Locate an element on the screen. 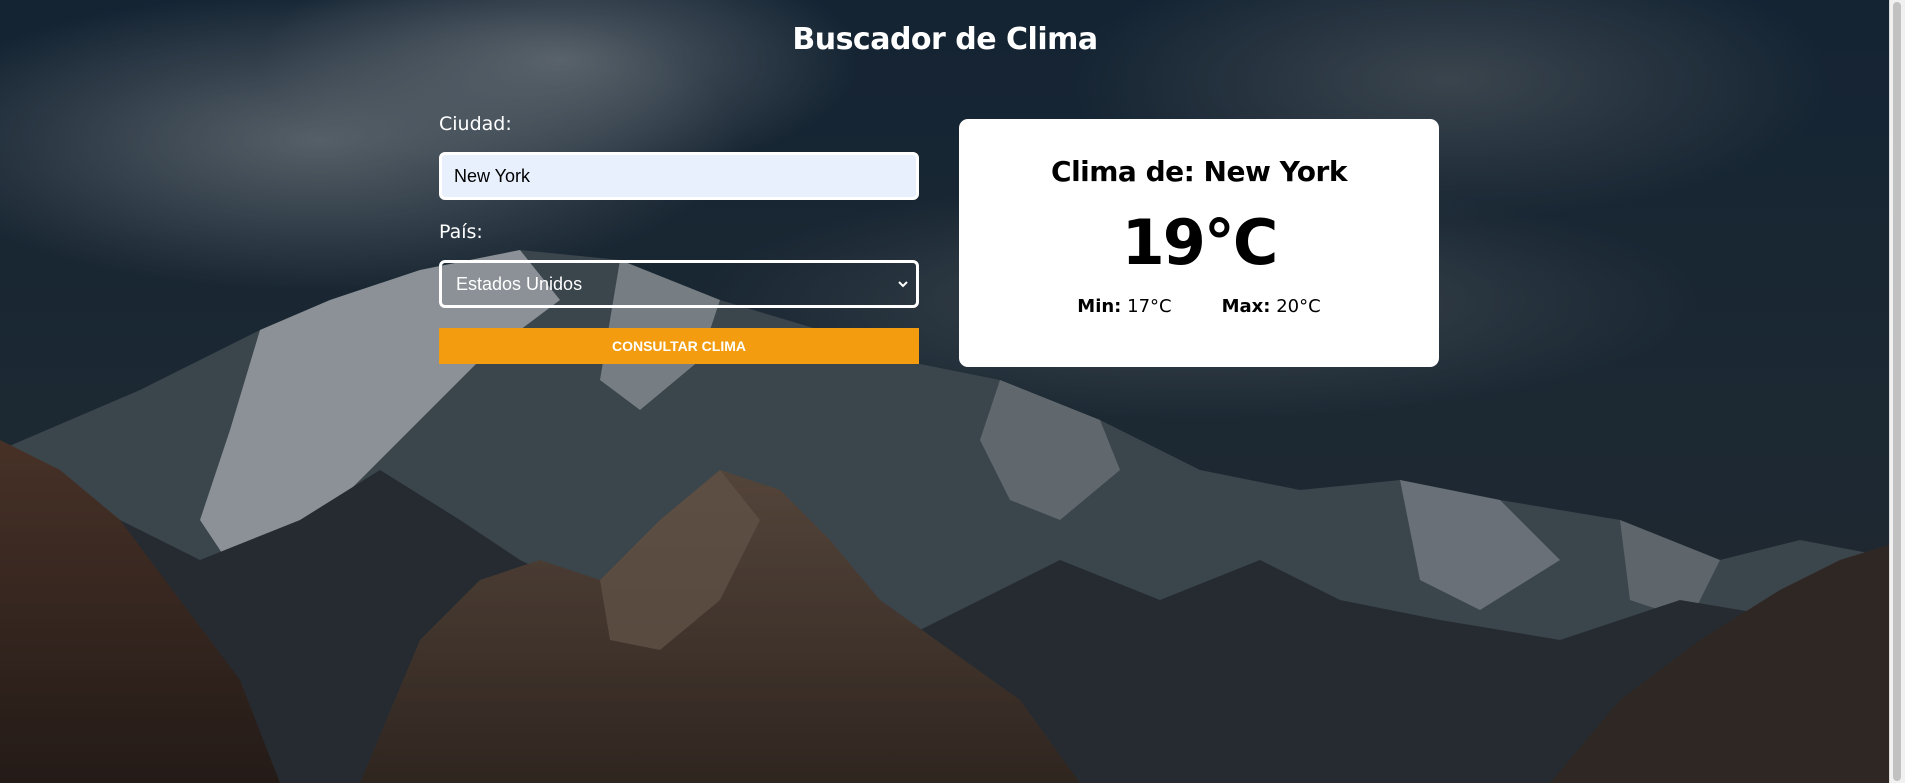 The height and width of the screenshot is (783, 1905). chevron-down-icon is located at coordinates (903, 284).